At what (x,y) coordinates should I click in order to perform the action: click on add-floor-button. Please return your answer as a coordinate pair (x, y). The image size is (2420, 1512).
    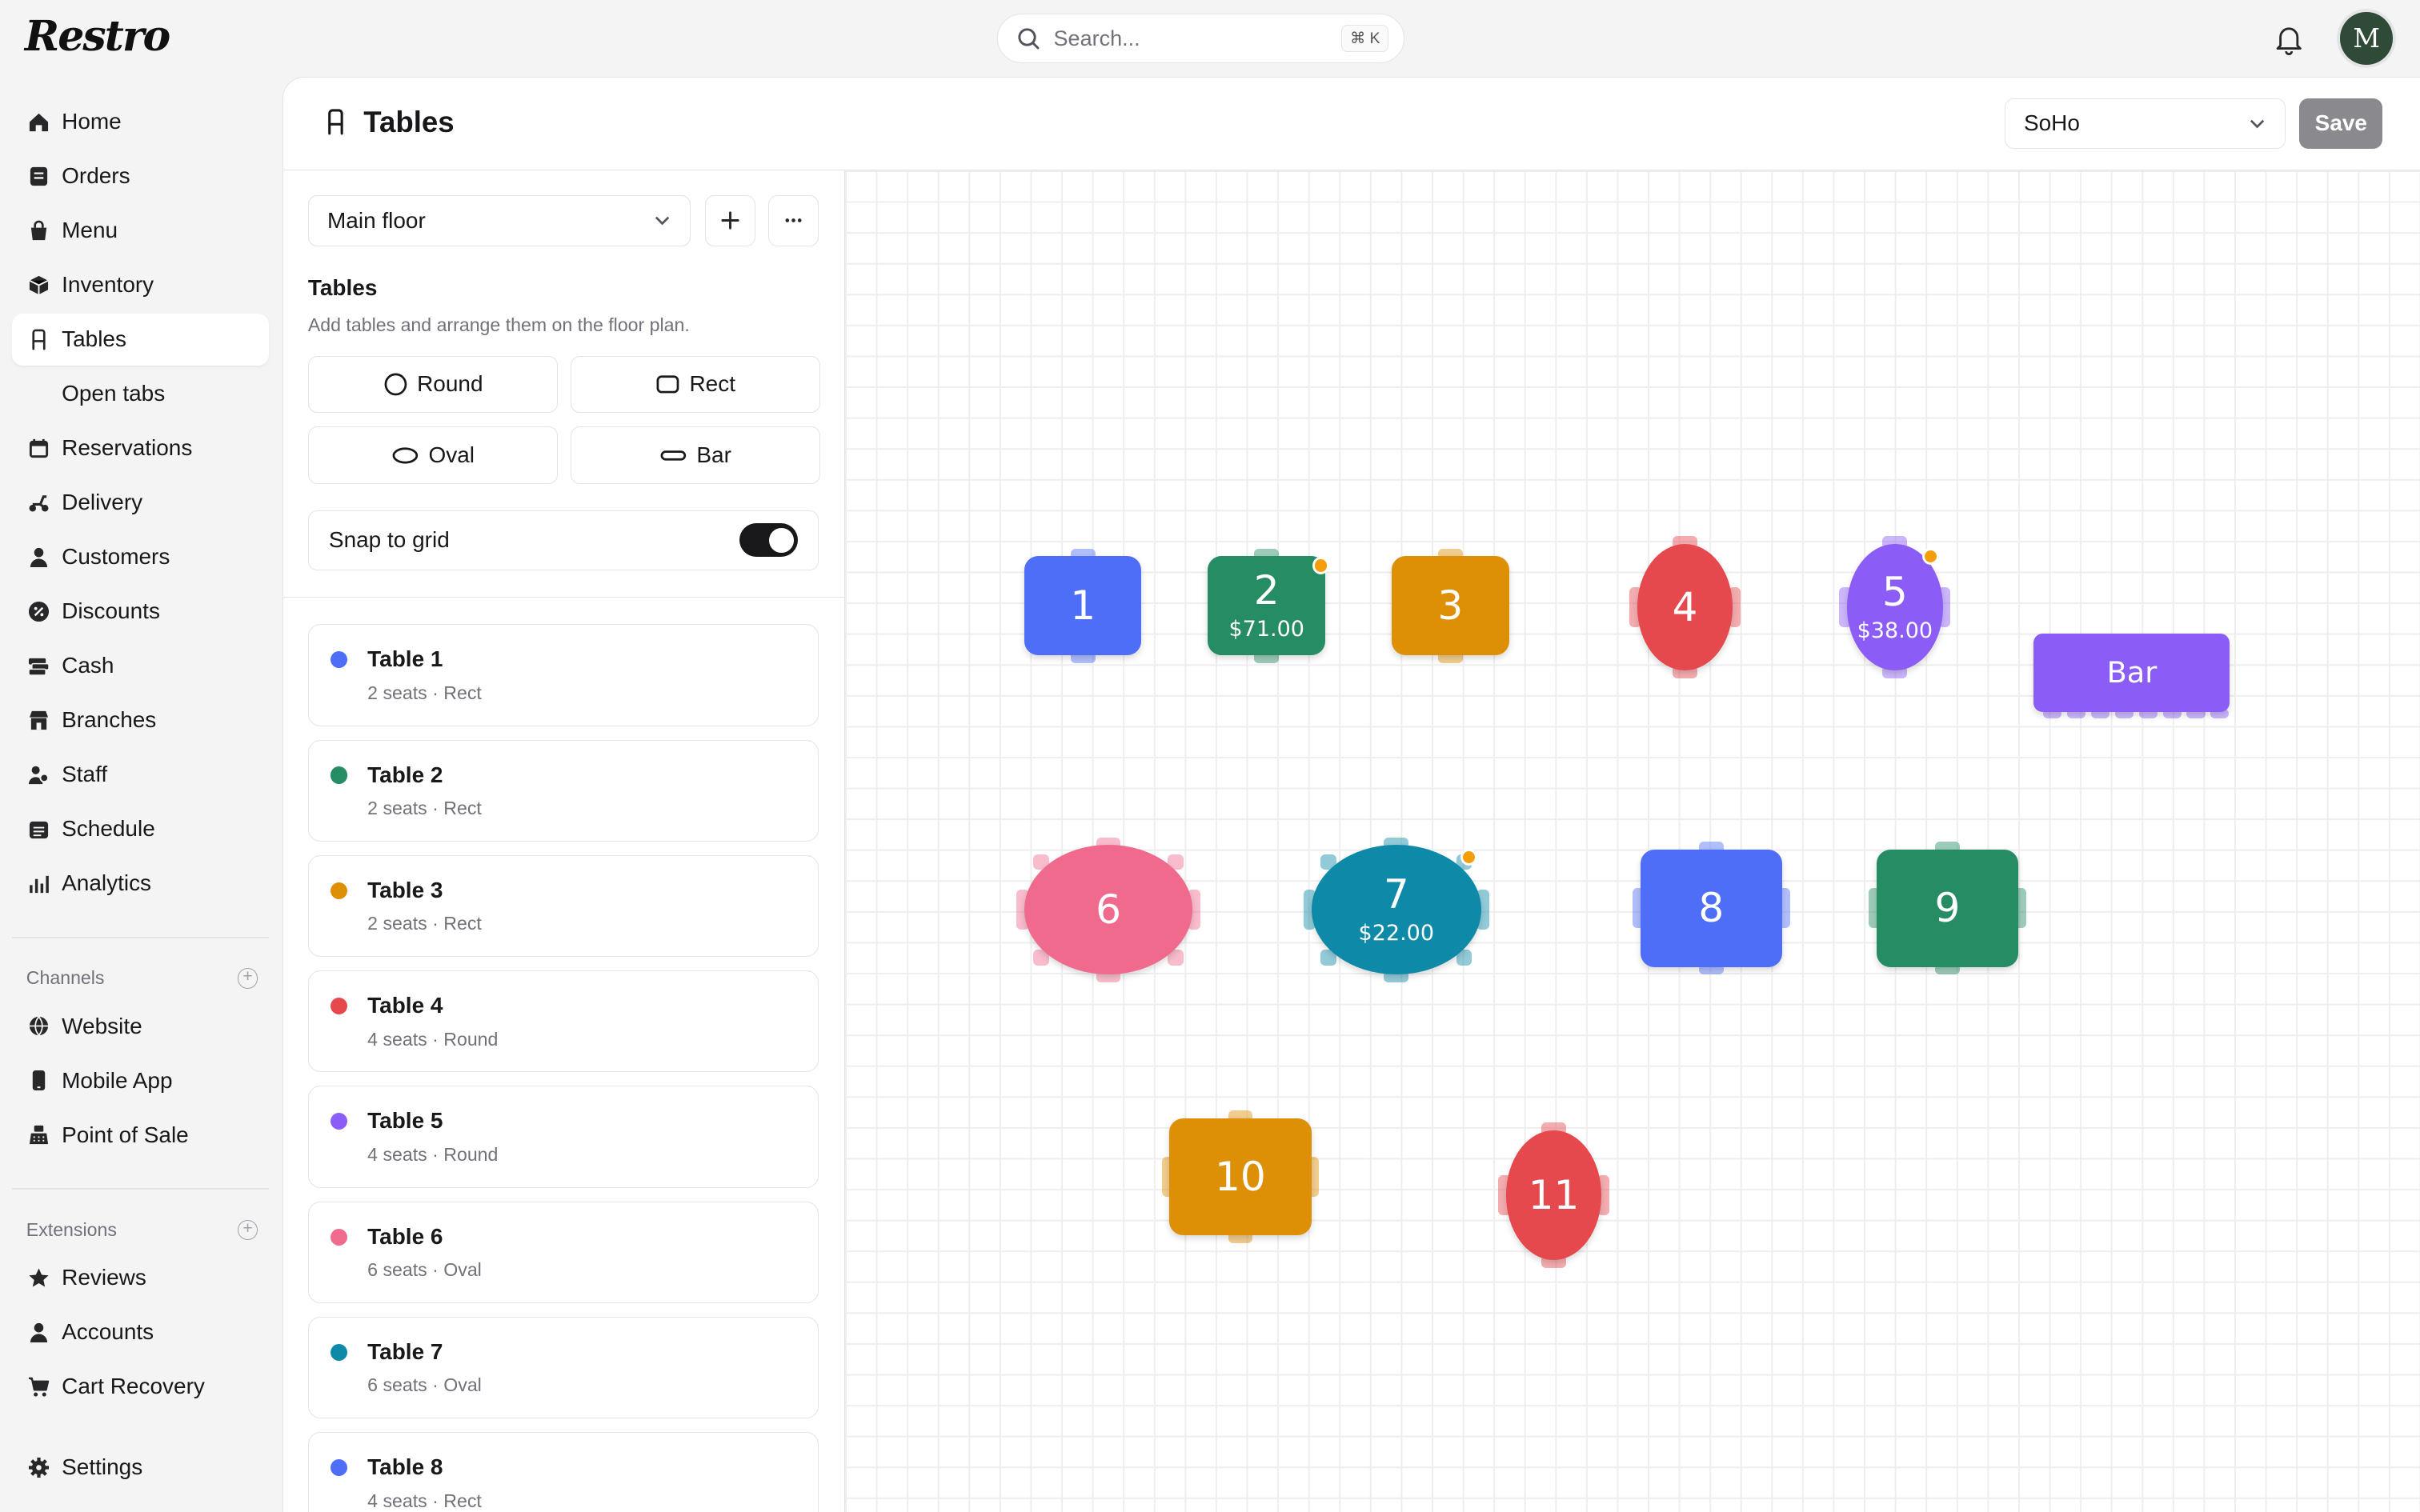
    Looking at the image, I should click on (730, 220).